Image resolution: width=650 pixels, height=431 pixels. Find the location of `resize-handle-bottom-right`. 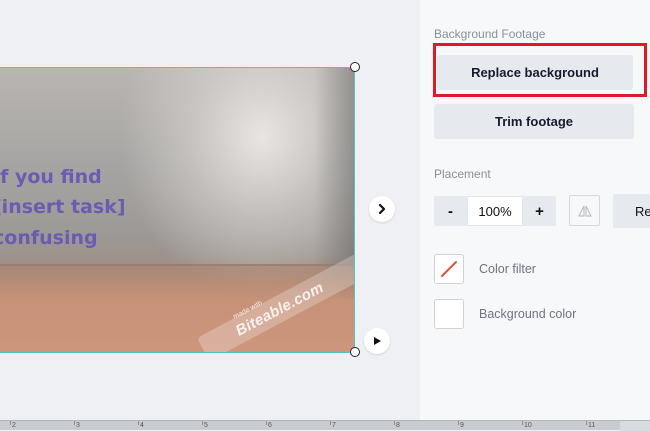

resize-handle-bottom-right is located at coordinates (355, 352).